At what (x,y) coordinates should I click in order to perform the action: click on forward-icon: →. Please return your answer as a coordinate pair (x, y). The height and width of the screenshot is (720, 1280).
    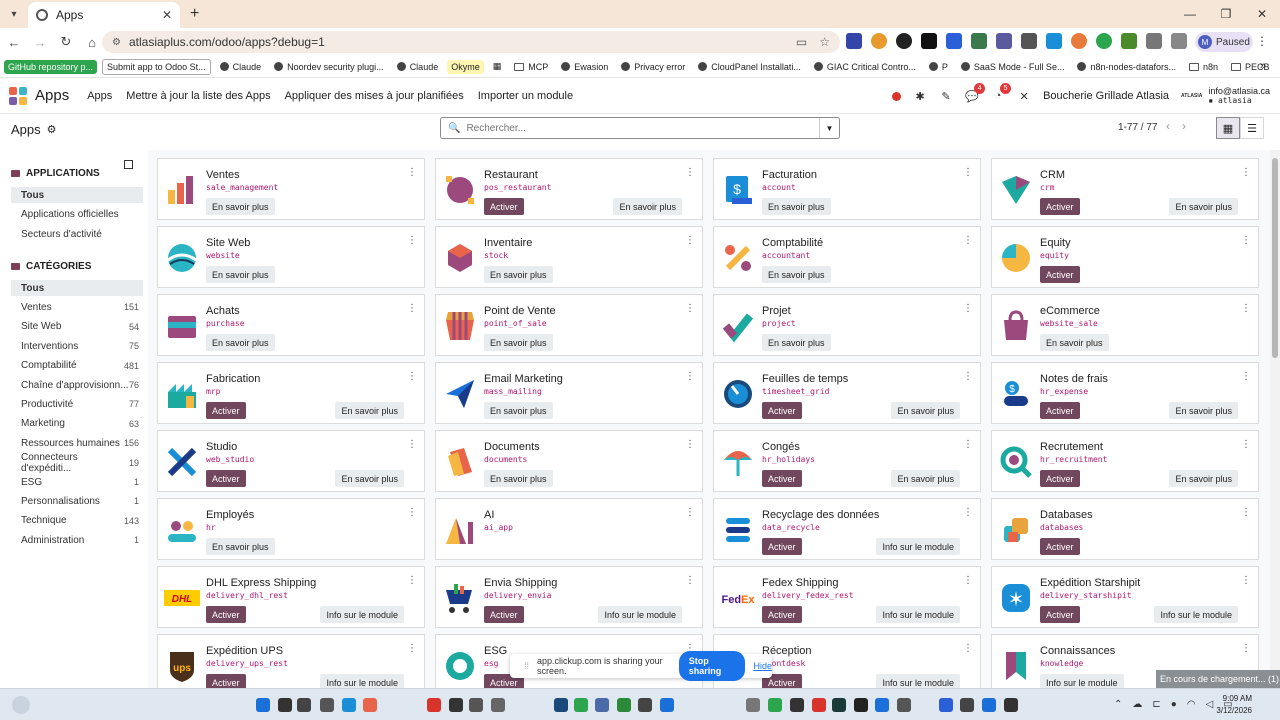
    Looking at the image, I should click on (40, 42).